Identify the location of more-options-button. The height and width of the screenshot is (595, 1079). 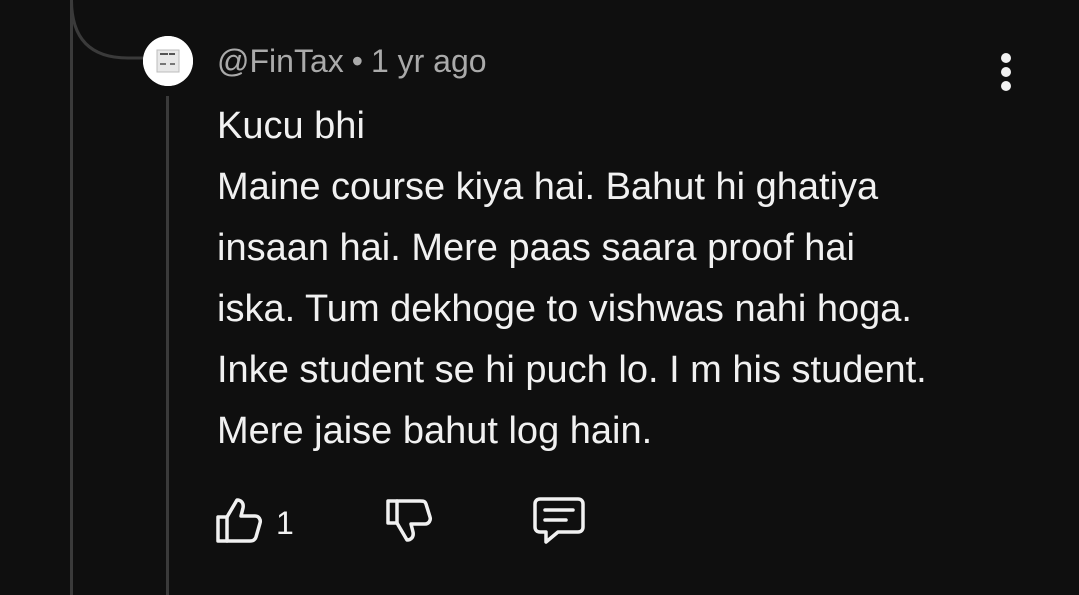
(1007, 72).